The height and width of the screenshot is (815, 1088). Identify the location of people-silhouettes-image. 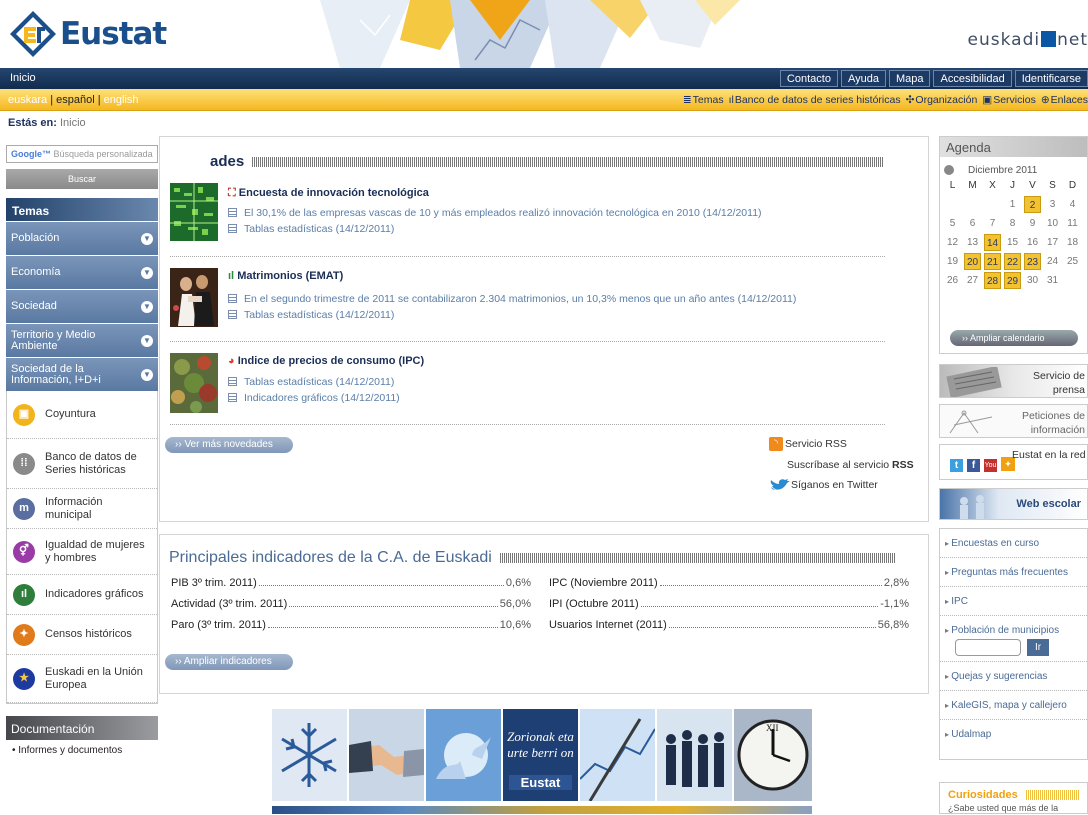
(694, 755).